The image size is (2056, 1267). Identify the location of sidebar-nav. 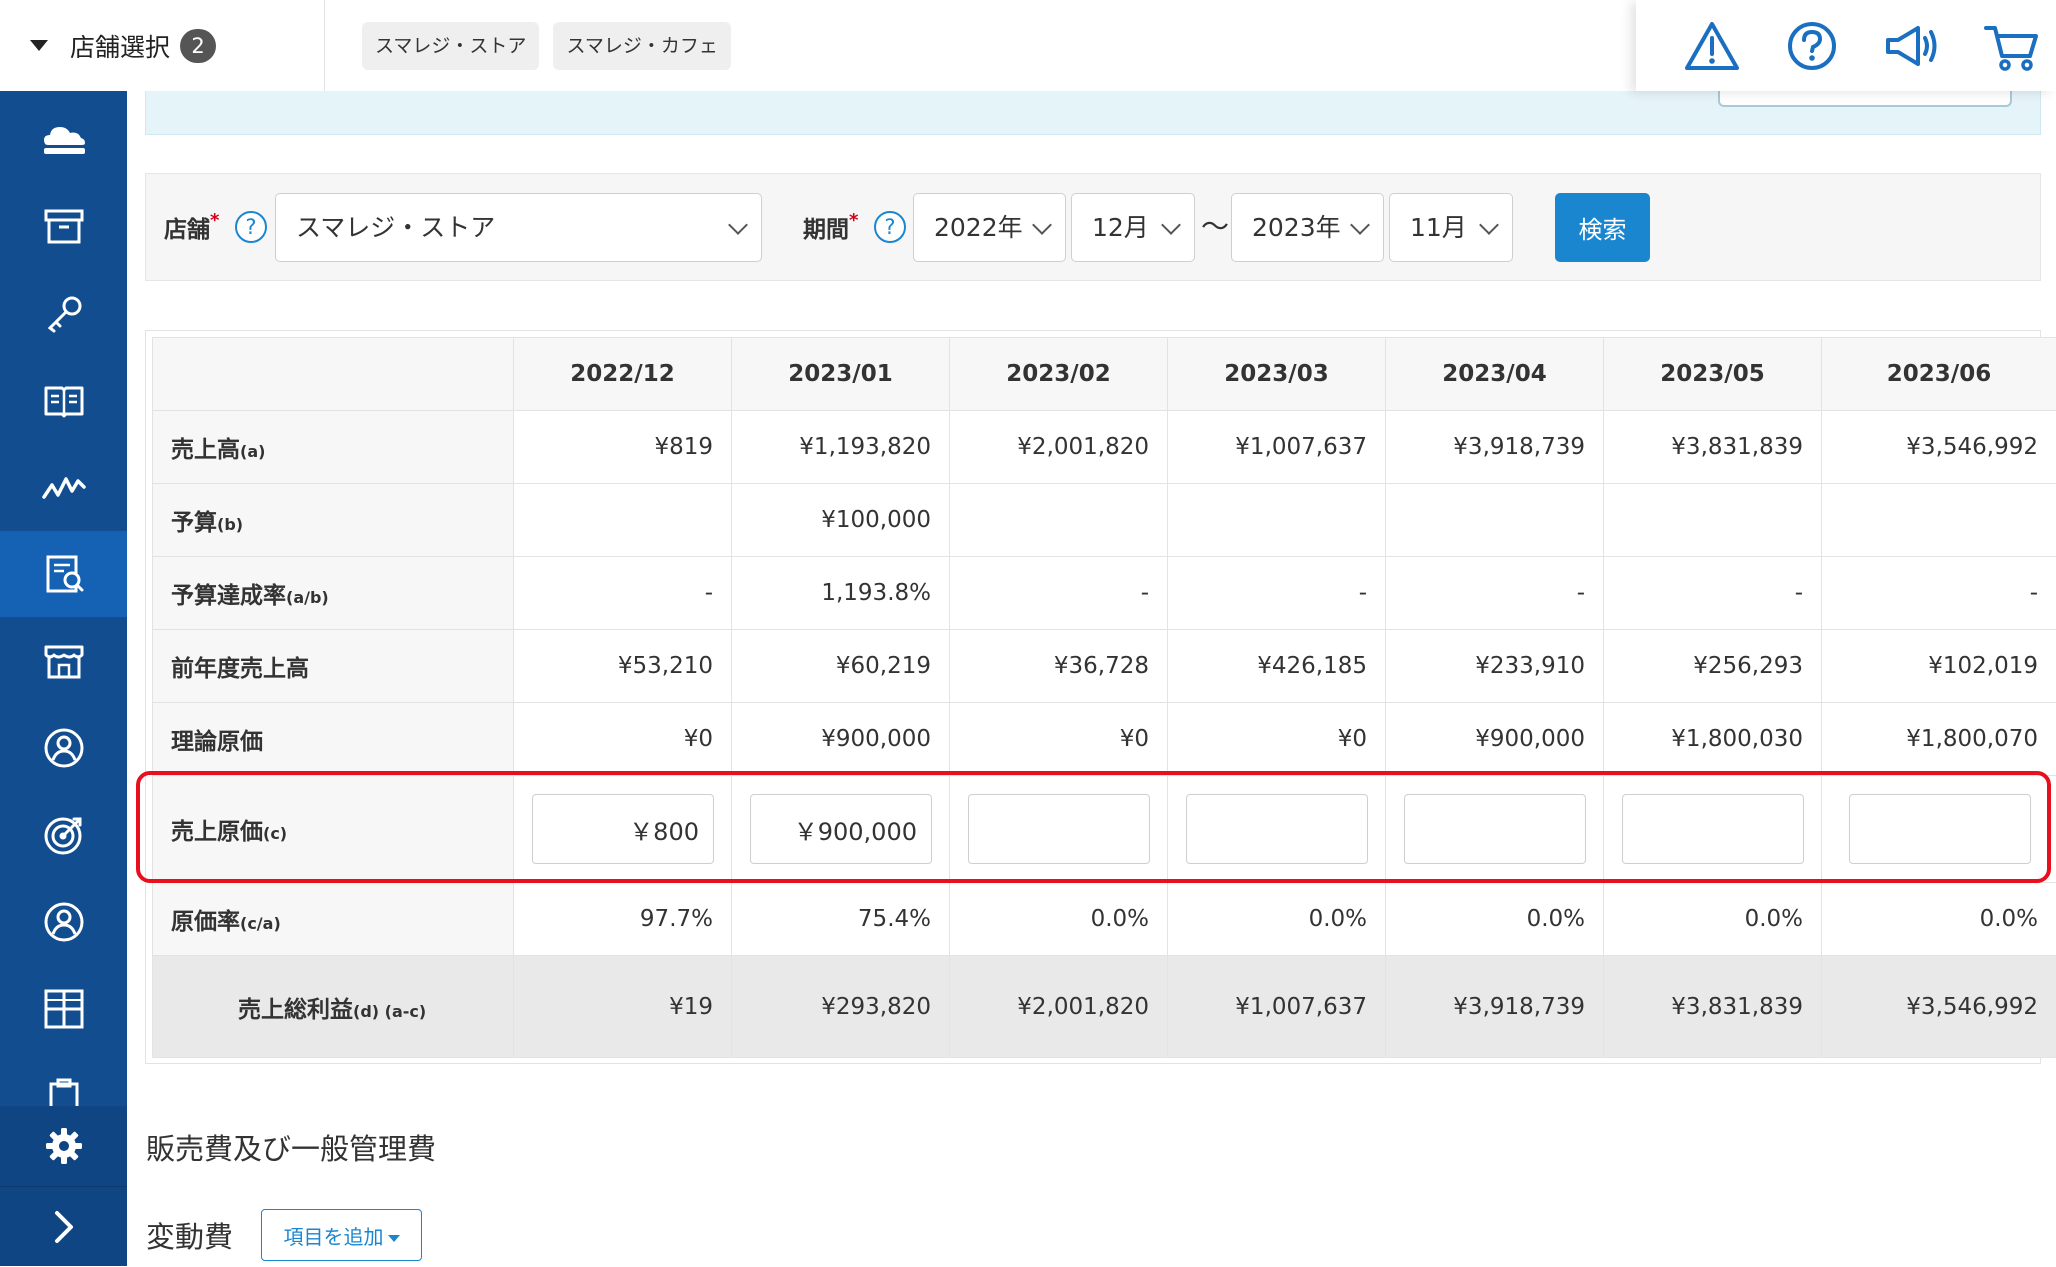
(63, 678).